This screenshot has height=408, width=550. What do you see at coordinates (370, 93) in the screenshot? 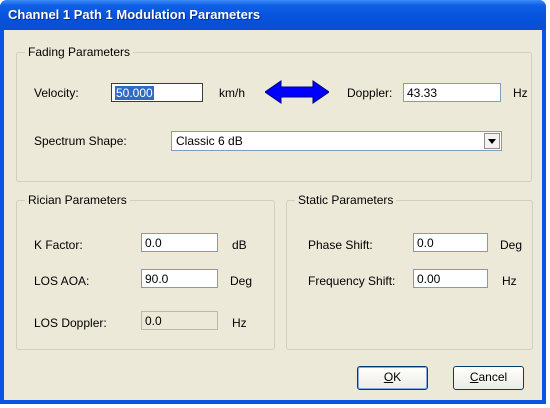
I see `doppler-label: Doppler:` at bounding box center [370, 93].